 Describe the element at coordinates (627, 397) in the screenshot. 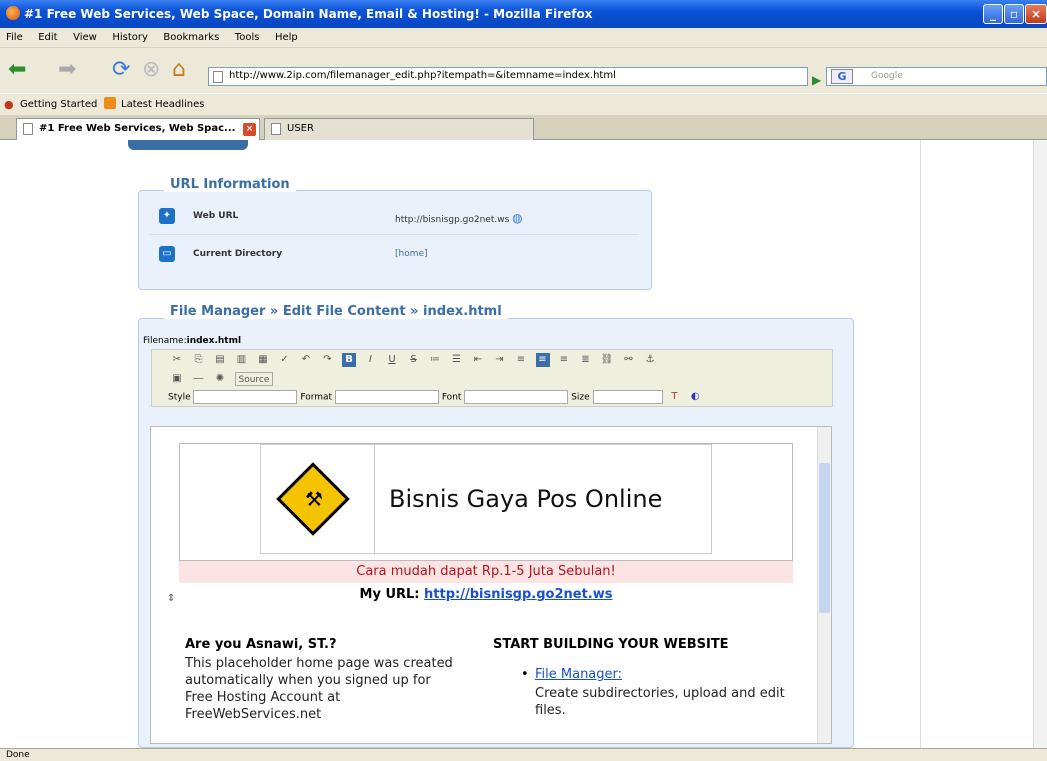

I see `size-select` at that location.